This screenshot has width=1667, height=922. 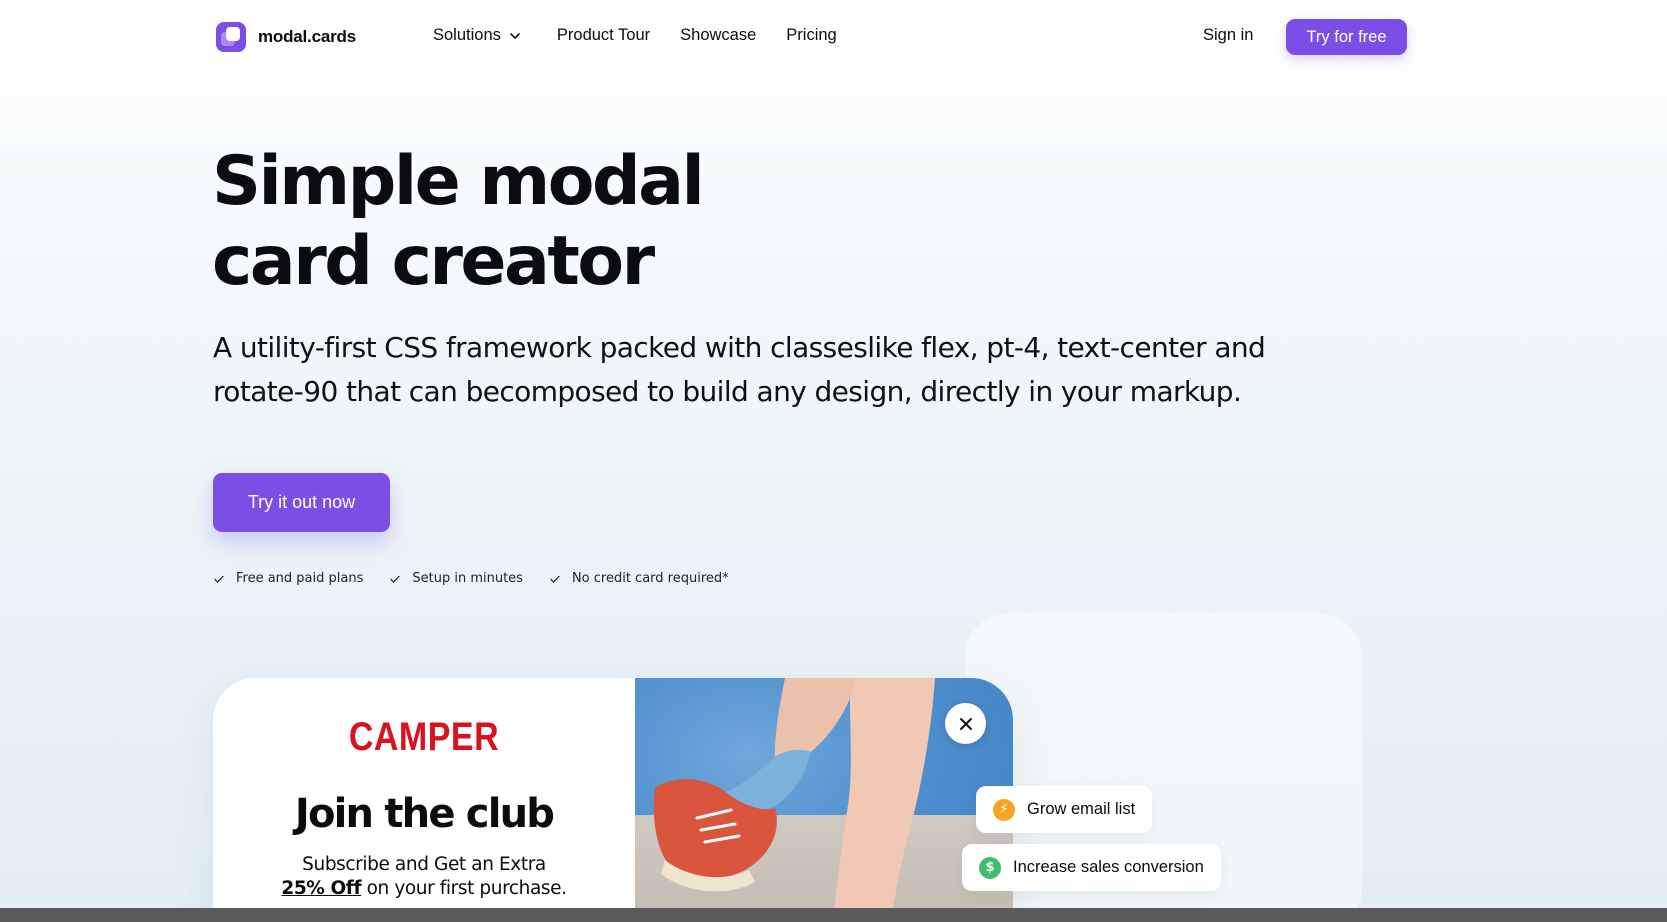 I want to click on nav-item-label: Pricing, so click(x=811, y=35).